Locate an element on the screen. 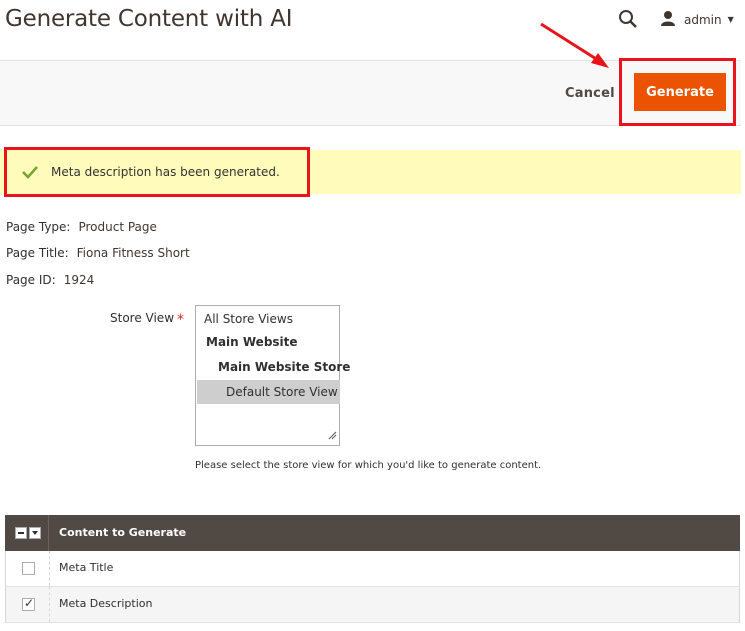 This screenshot has height=631, width=745. meta-title-checkbox is located at coordinates (28, 568).